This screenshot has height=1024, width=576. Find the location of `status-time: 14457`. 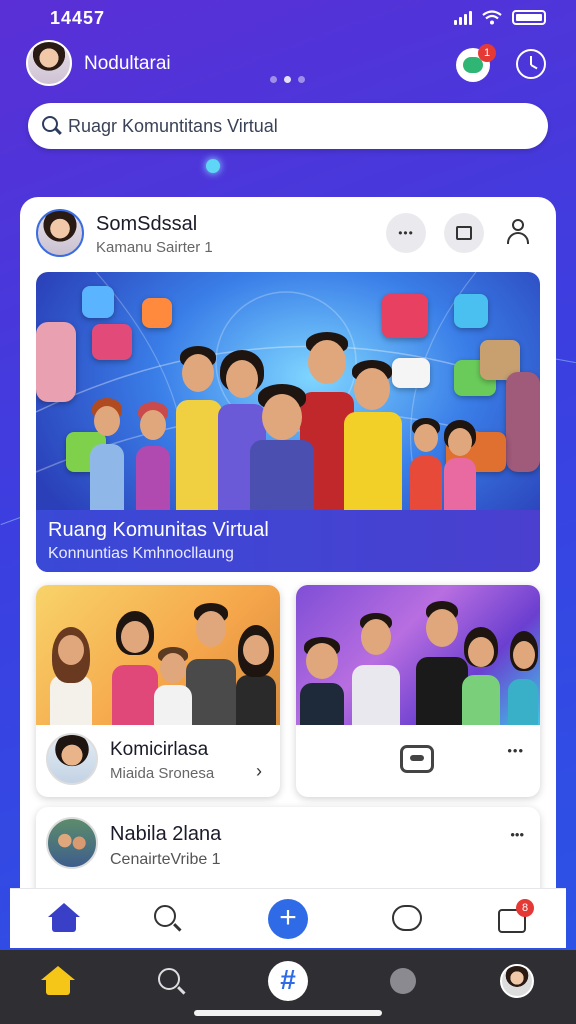

status-time: 14457 is located at coordinates (78, 18).